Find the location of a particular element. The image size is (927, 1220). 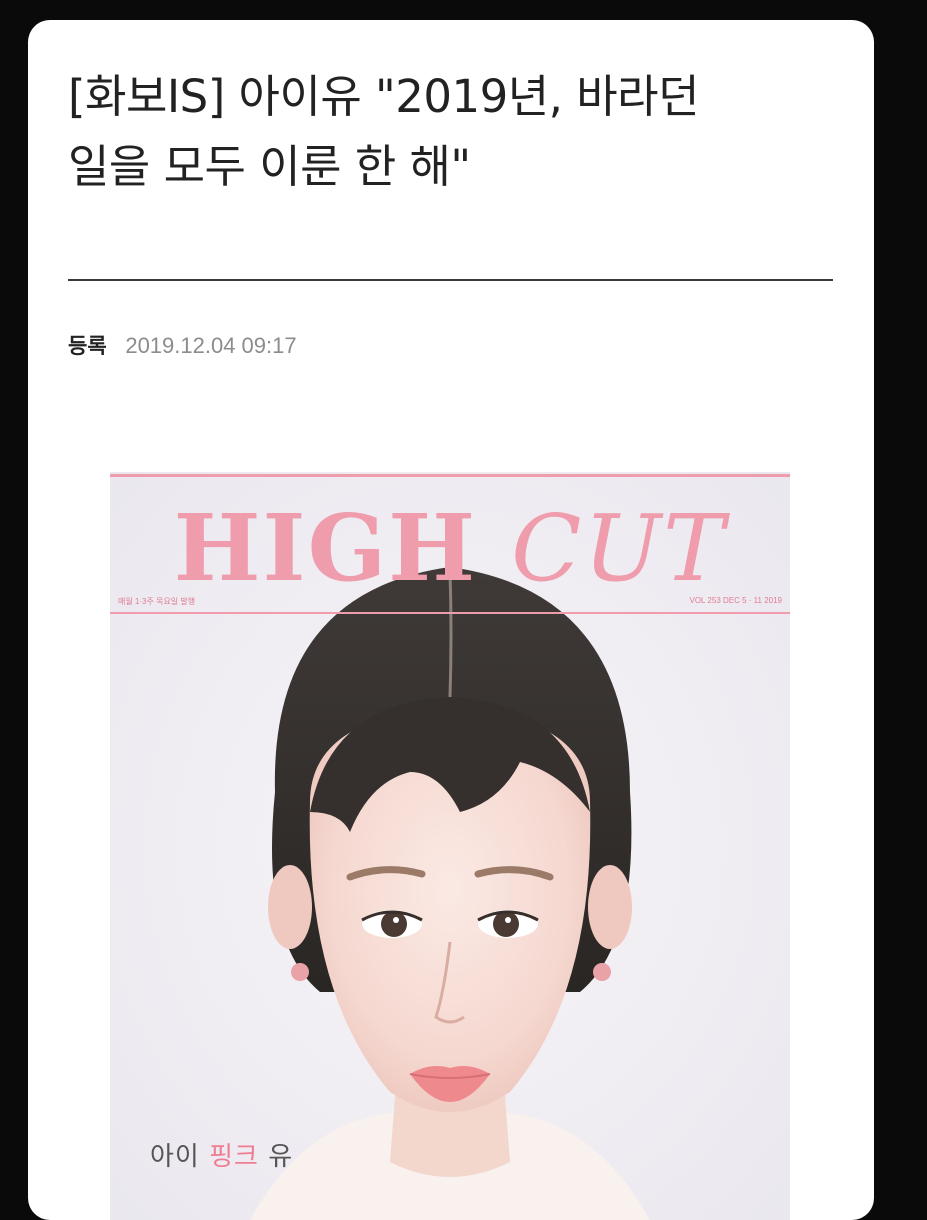

article-meta: 등록 2019.12.04 09:17 is located at coordinates (182, 346).